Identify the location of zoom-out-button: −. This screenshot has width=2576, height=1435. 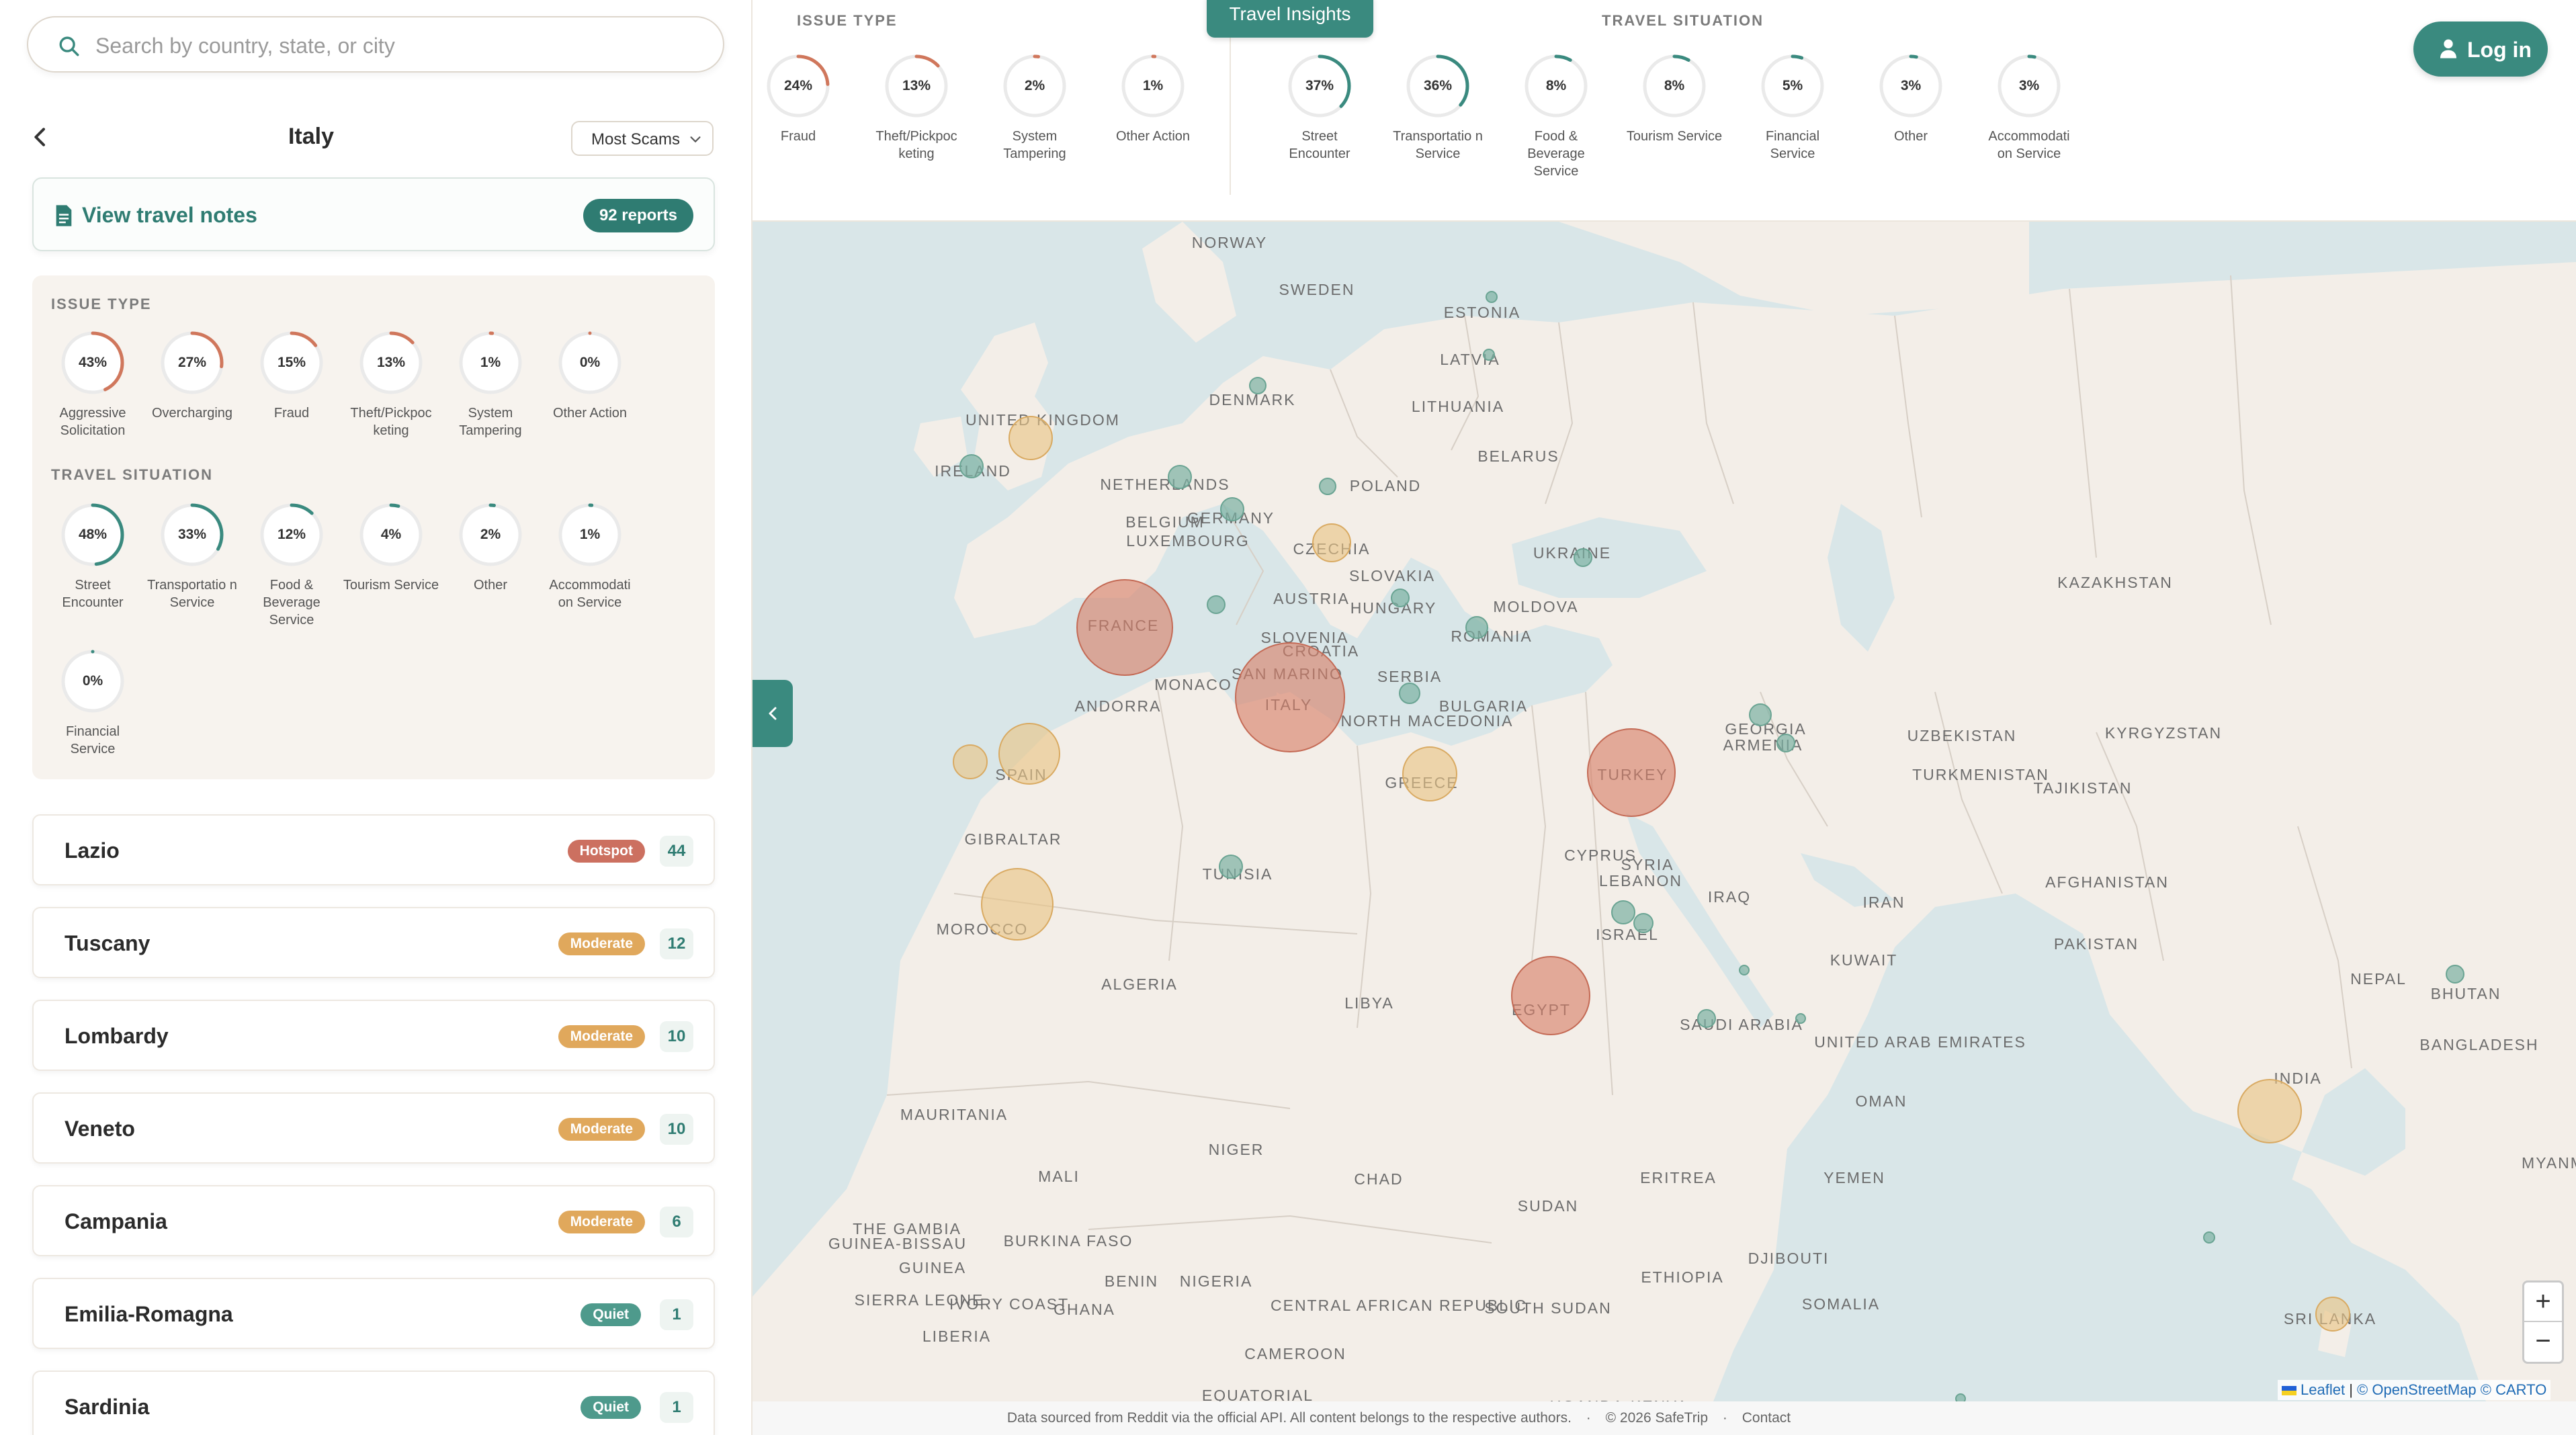
(2543, 1342).